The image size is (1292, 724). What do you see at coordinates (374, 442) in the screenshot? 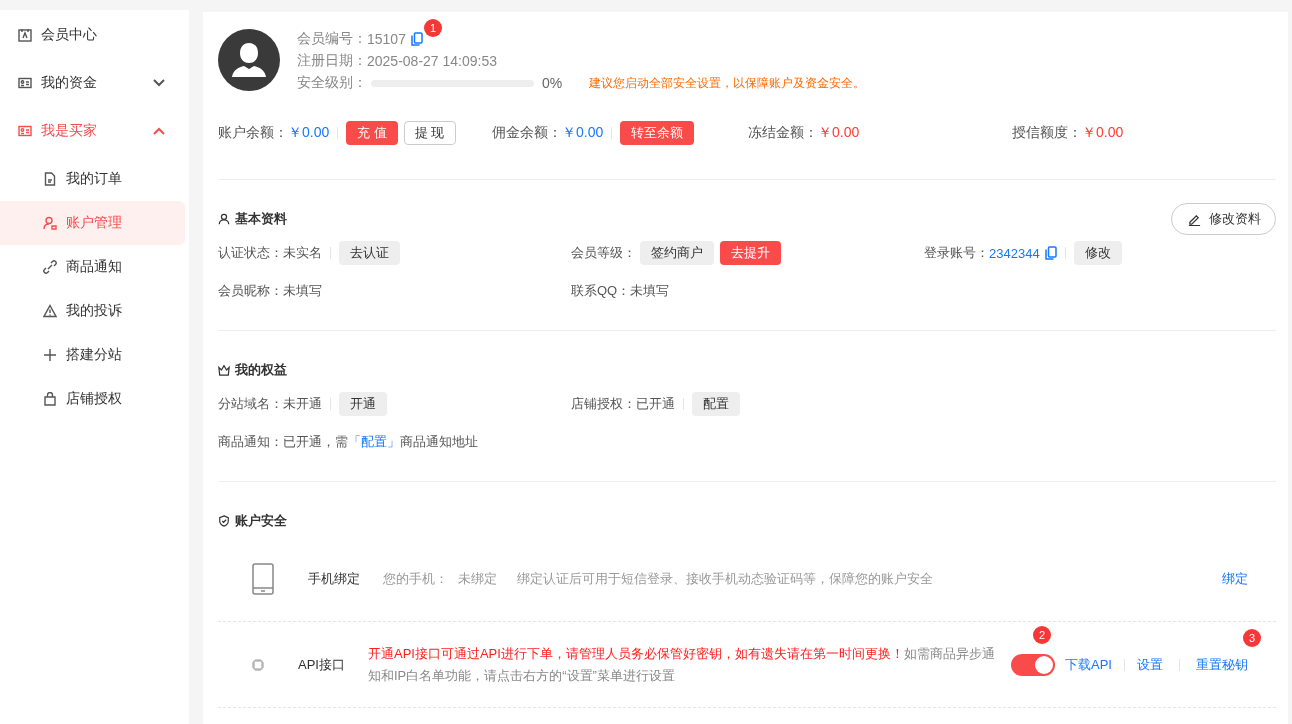
I see `config-link: 「配置」` at bounding box center [374, 442].